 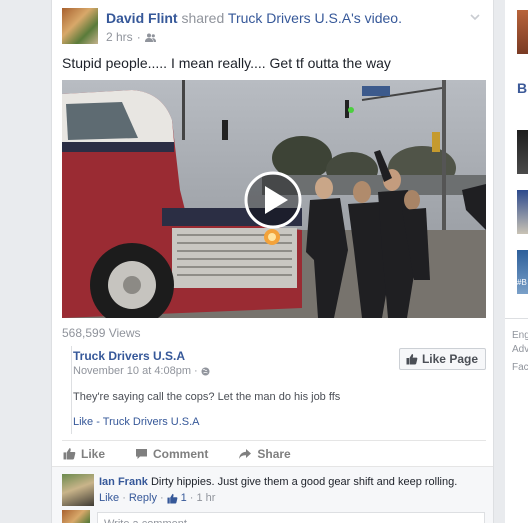 What do you see at coordinates (123, 482) in the screenshot?
I see `commenter-name: Ian Frank` at bounding box center [123, 482].